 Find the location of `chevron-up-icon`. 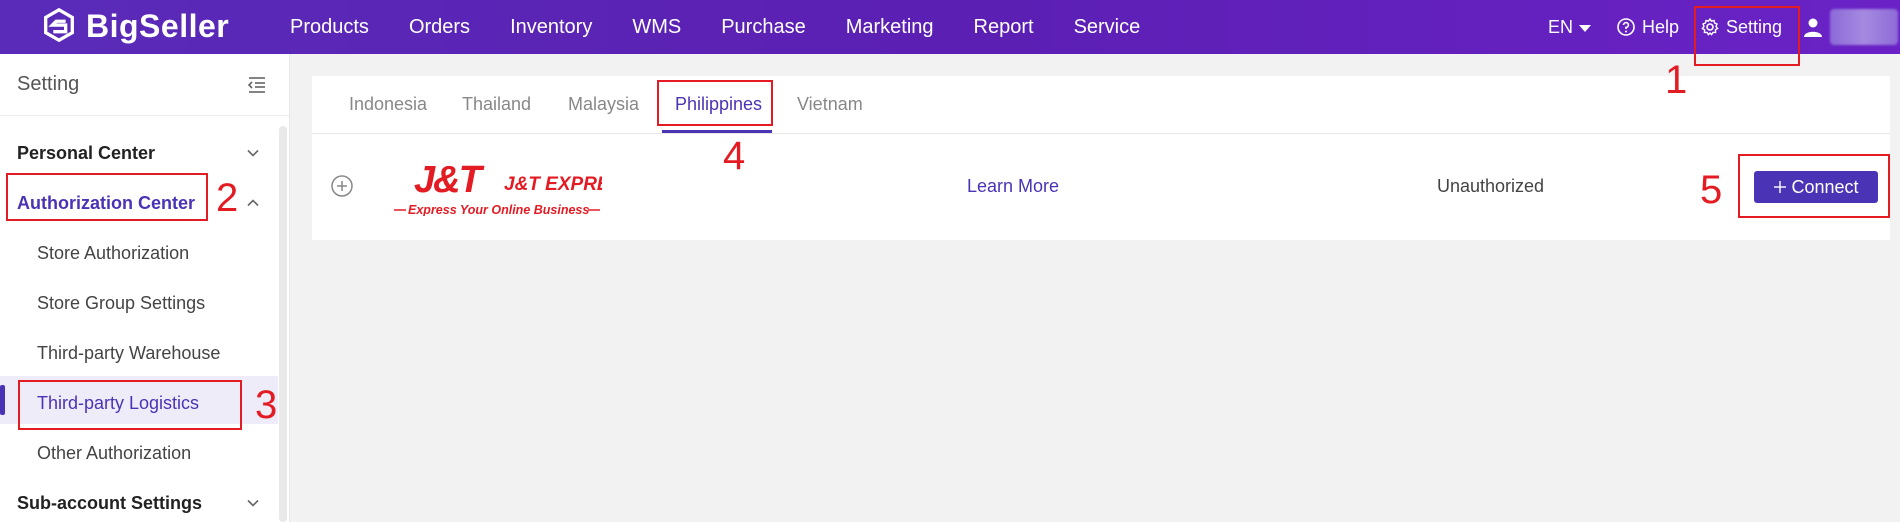

chevron-up-icon is located at coordinates (253, 203).